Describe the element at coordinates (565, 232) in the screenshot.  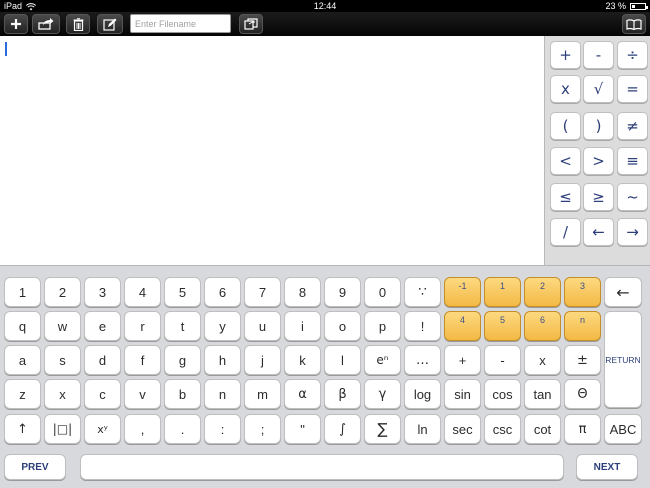
I see `symbol-key: /` at that location.